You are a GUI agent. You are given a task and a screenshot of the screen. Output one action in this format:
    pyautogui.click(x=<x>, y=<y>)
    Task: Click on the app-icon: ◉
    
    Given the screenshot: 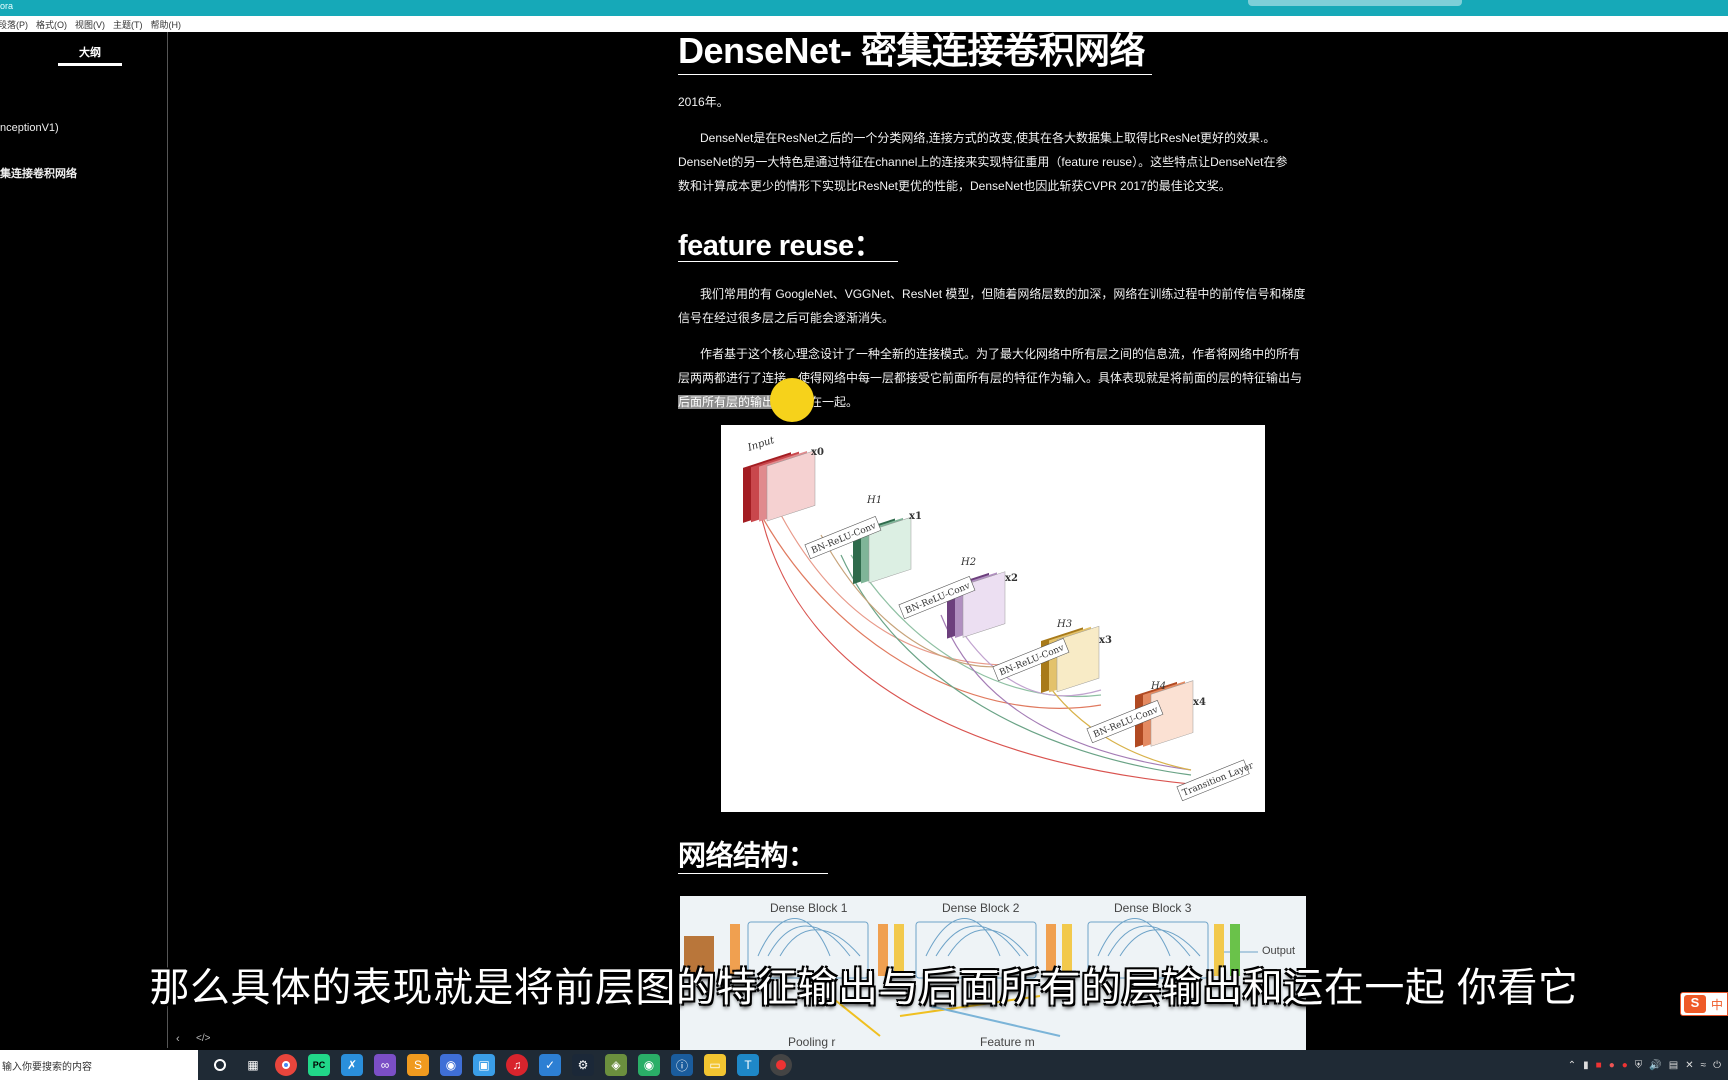 What is the action you would take?
    pyautogui.click(x=451, y=1065)
    